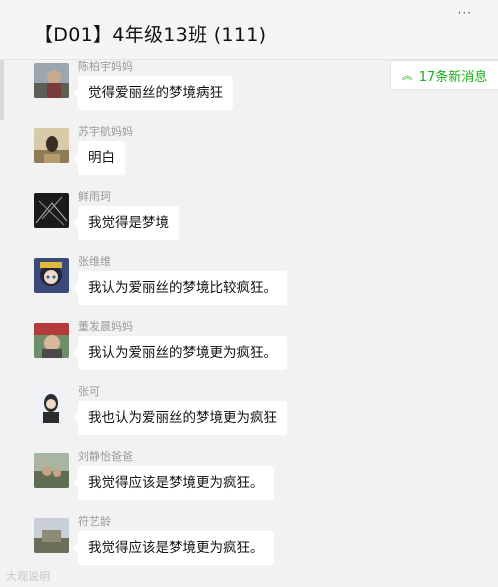 This screenshot has width=498, height=587. What do you see at coordinates (94, 521) in the screenshot?
I see `sender-name: 符艺龄` at bounding box center [94, 521].